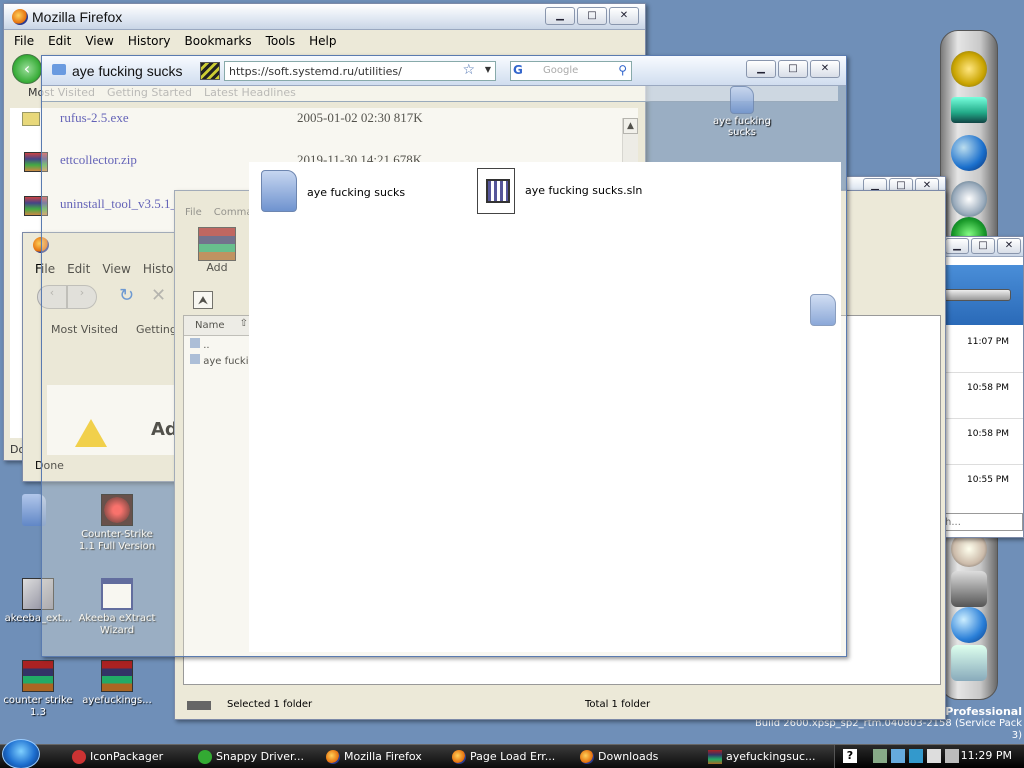  I want to click on status-left: Selected 1 folder, so click(270, 704).